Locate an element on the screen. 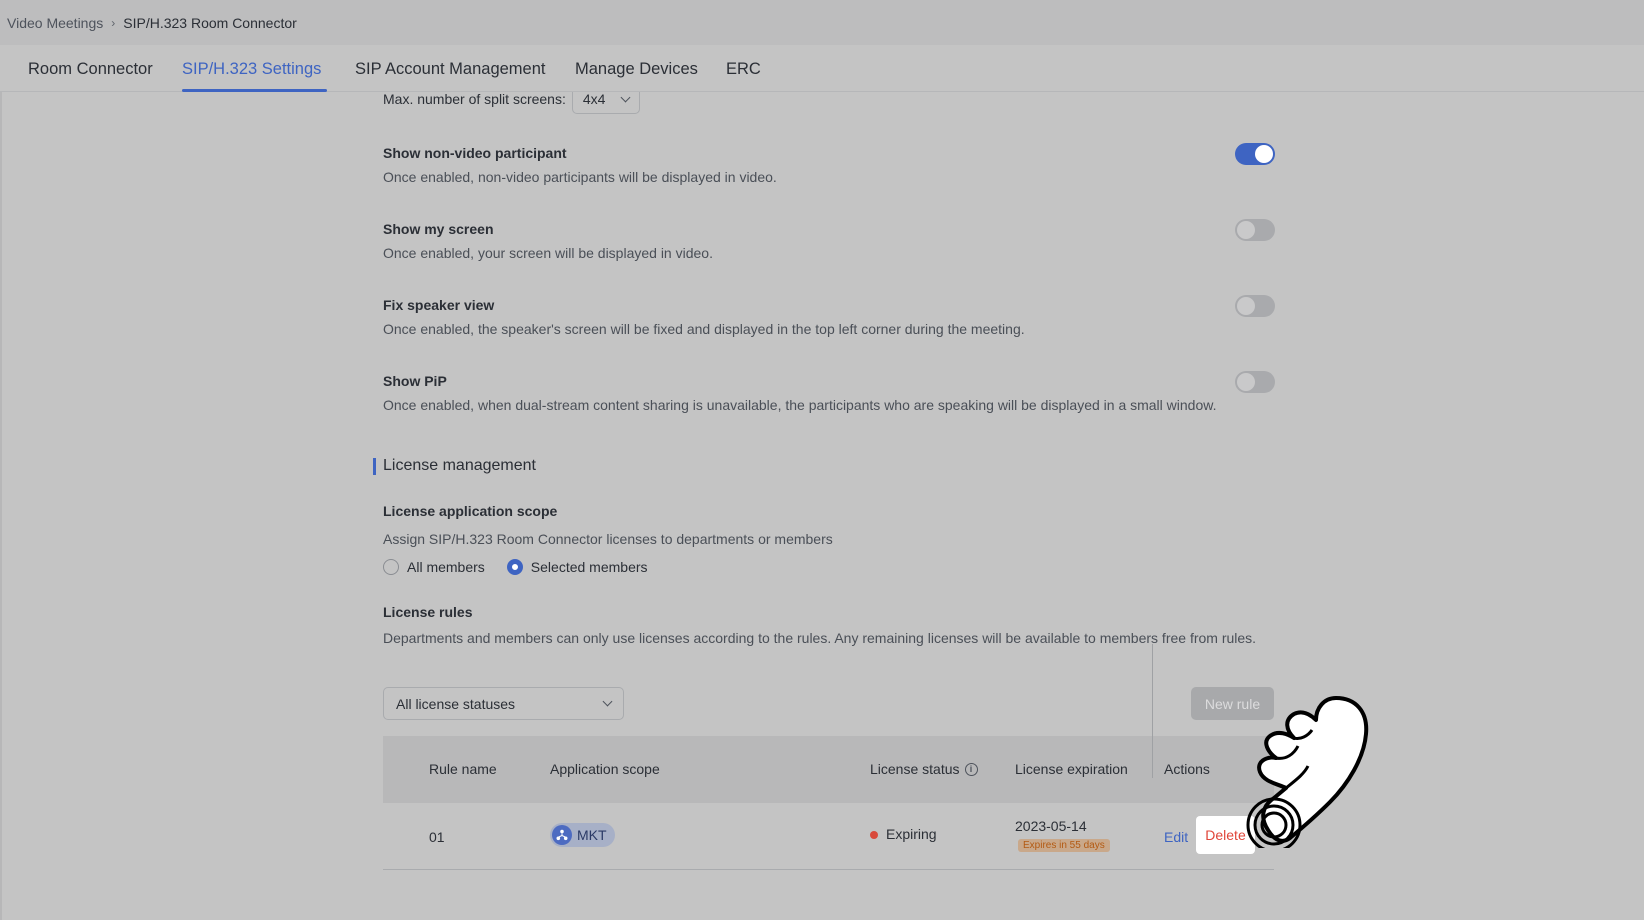  toggle-fix-speaker-view is located at coordinates (1255, 306).